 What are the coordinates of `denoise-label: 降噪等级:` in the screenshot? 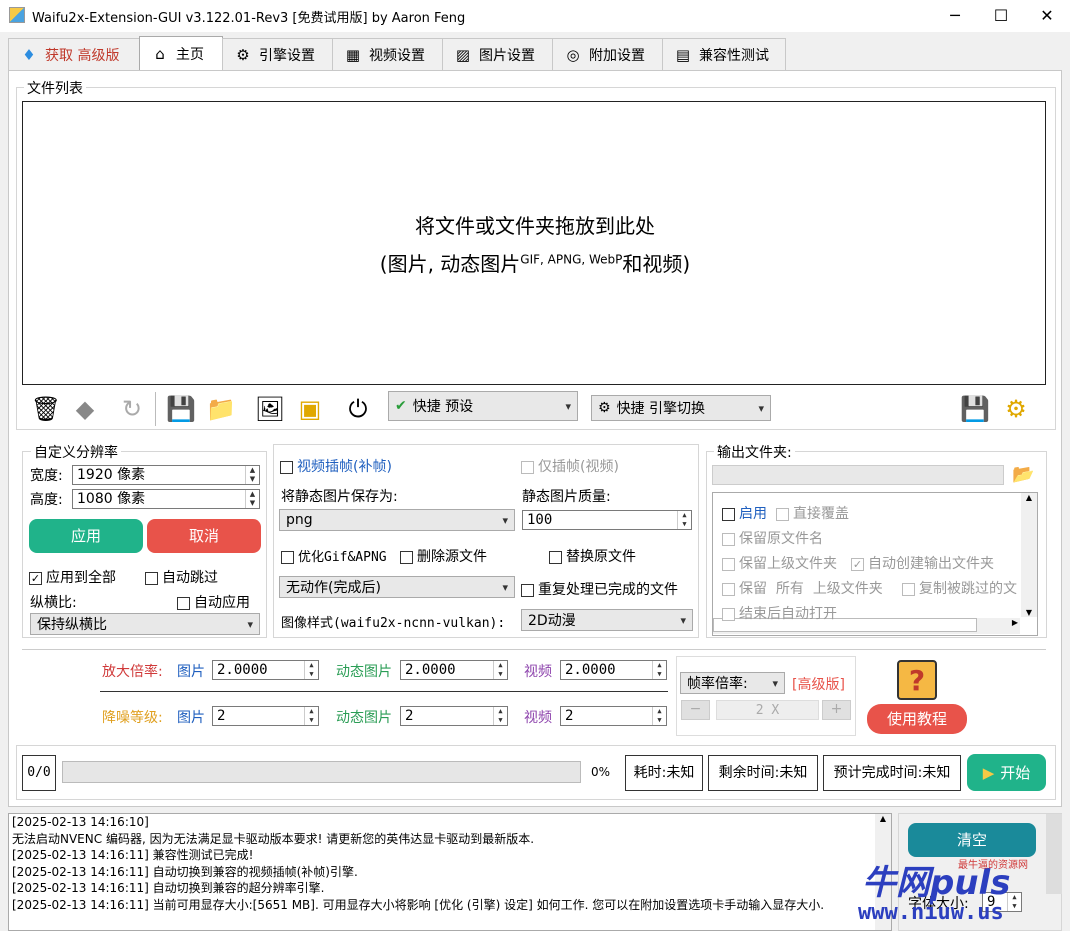 It's located at (132, 718).